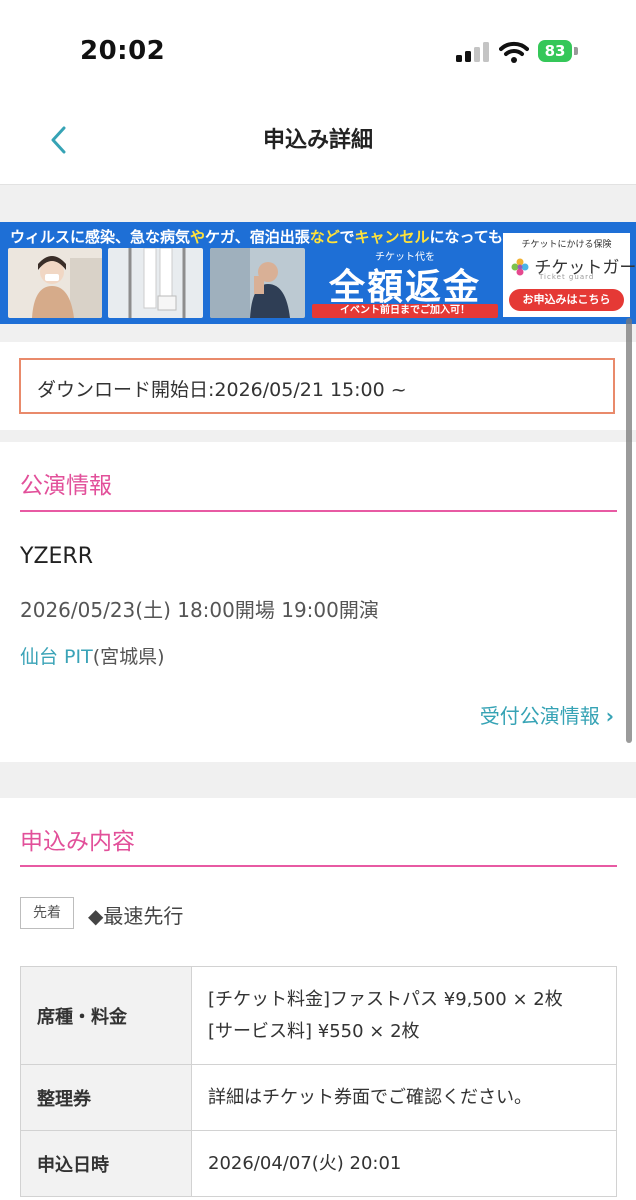 This screenshot has height=1200, width=636. I want to click on row-label: 整理券, so click(106, 1097).